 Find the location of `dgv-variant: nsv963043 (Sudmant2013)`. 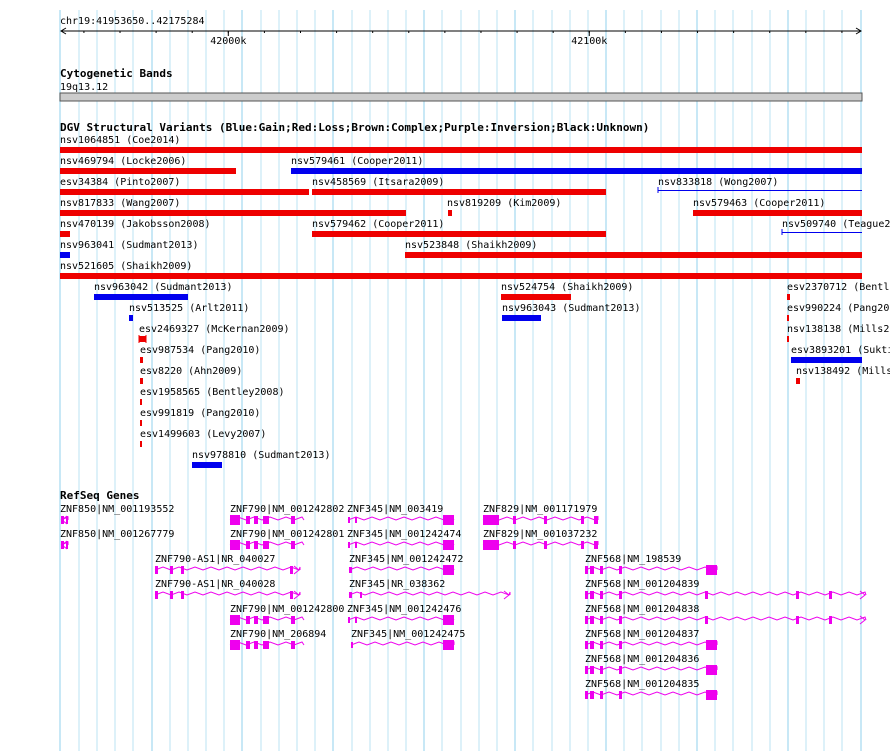

dgv-variant: nsv963043 (Sudmant2013) is located at coordinates (571, 312).